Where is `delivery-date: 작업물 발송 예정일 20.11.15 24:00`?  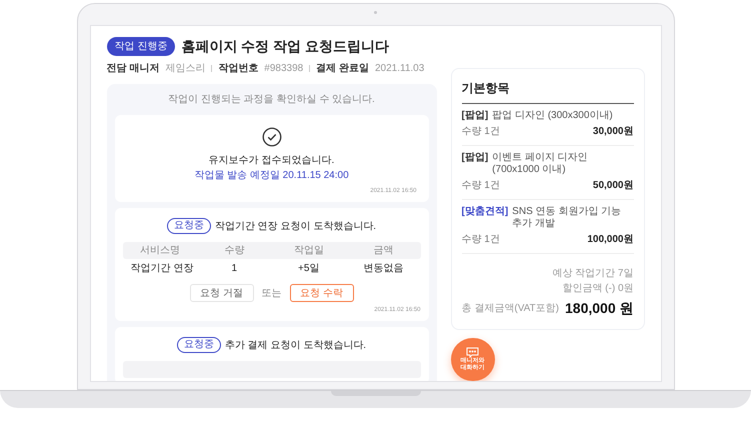 delivery-date: 작업물 발송 예정일 20.11.15 24:00 is located at coordinates (271, 176).